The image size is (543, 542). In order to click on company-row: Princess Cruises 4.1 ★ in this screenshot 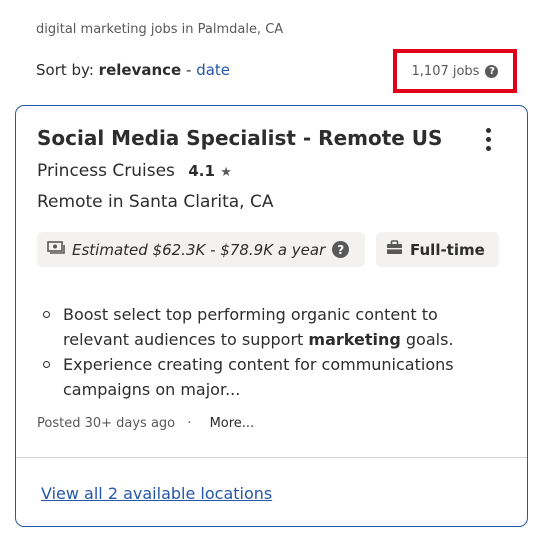, I will do `click(134, 171)`.